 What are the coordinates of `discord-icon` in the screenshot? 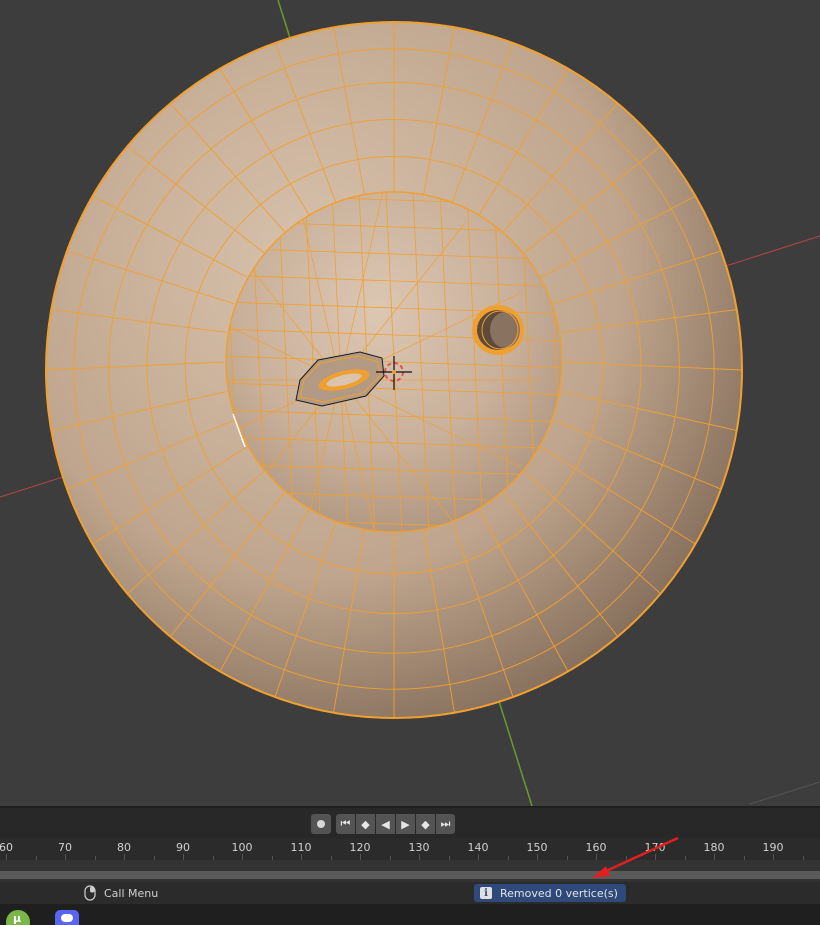 It's located at (67, 917).